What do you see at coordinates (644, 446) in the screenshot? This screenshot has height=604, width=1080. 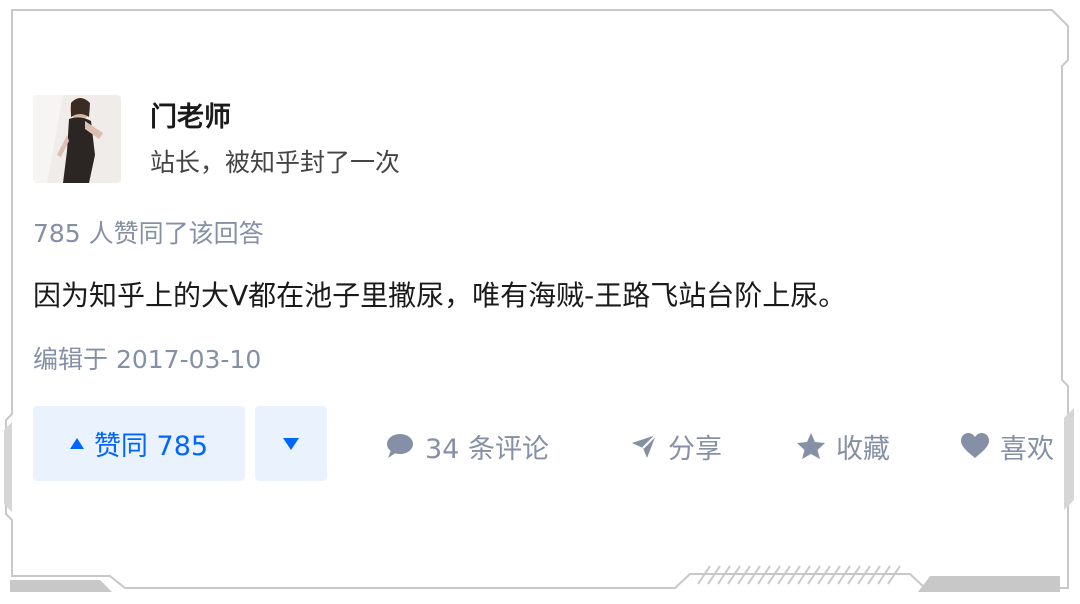 I see `share-plane-icon` at bounding box center [644, 446].